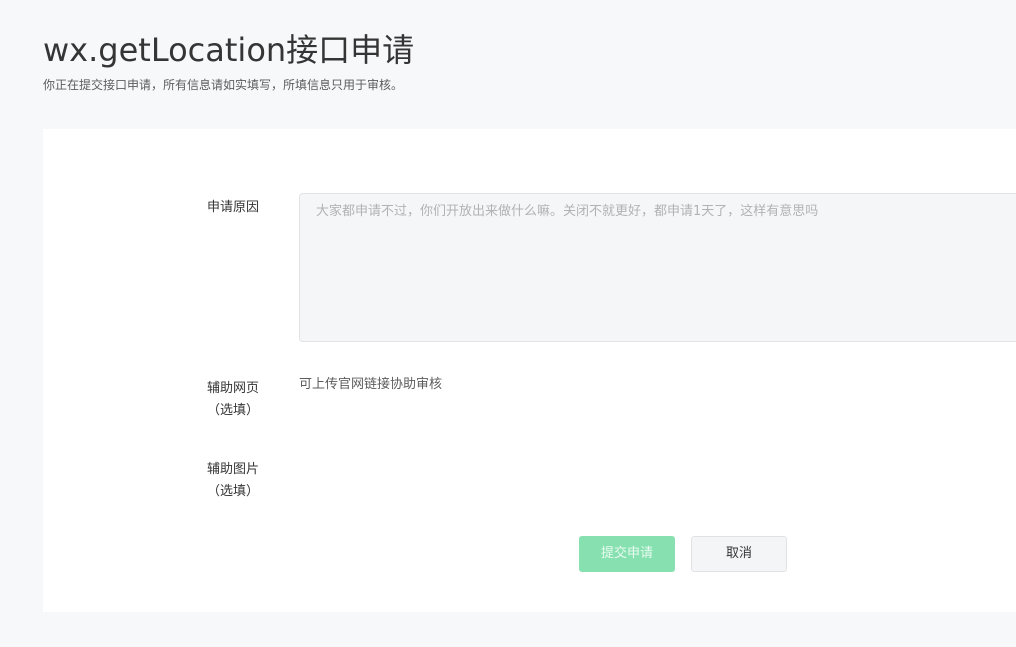 This screenshot has height=647, width=1016. What do you see at coordinates (370, 385) in the screenshot?
I see `web-link-hint: 可上传官网链接协助审核` at bounding box center [370, 385].